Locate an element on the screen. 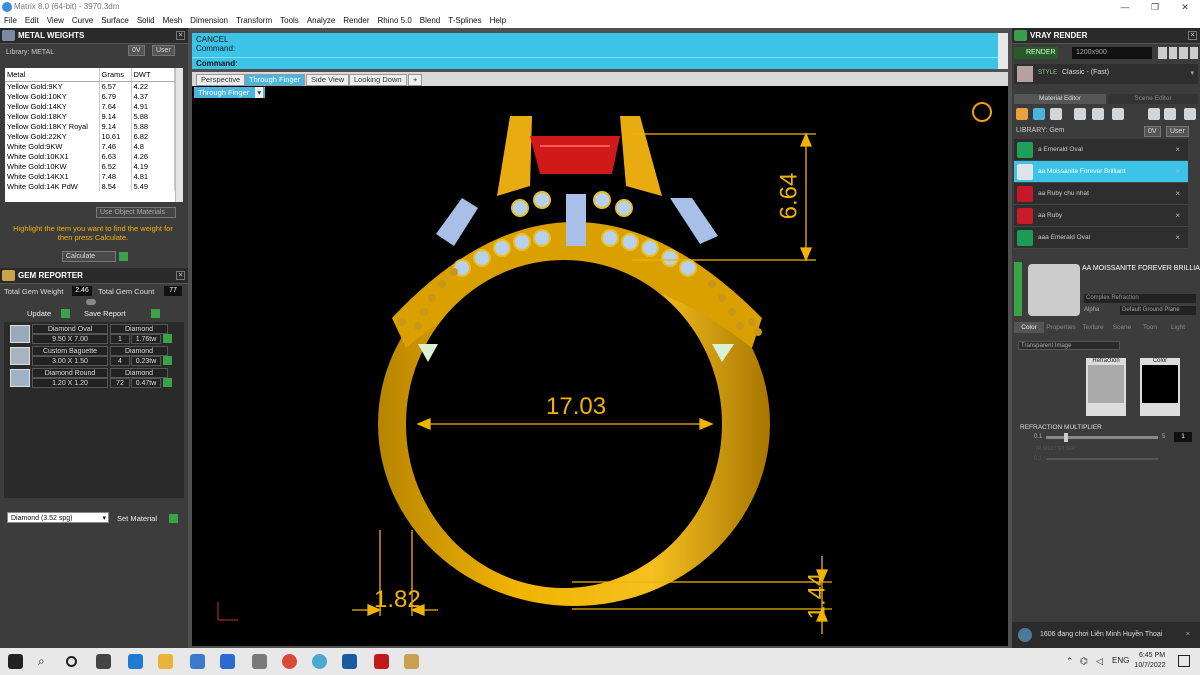 Image resolution: width=1200 pixels, height=675 pixels. vray-app-icon is located at coordinates (381, 661).